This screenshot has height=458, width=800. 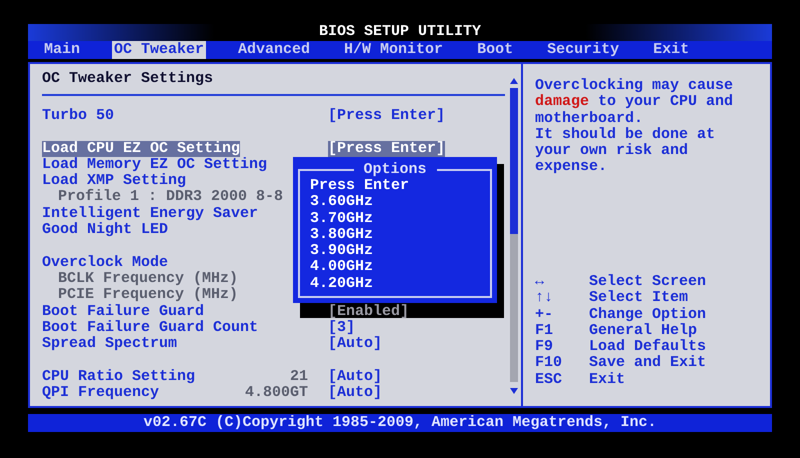 I want to click on popup-option: 3.90GHz, so click(x=342, y=251).